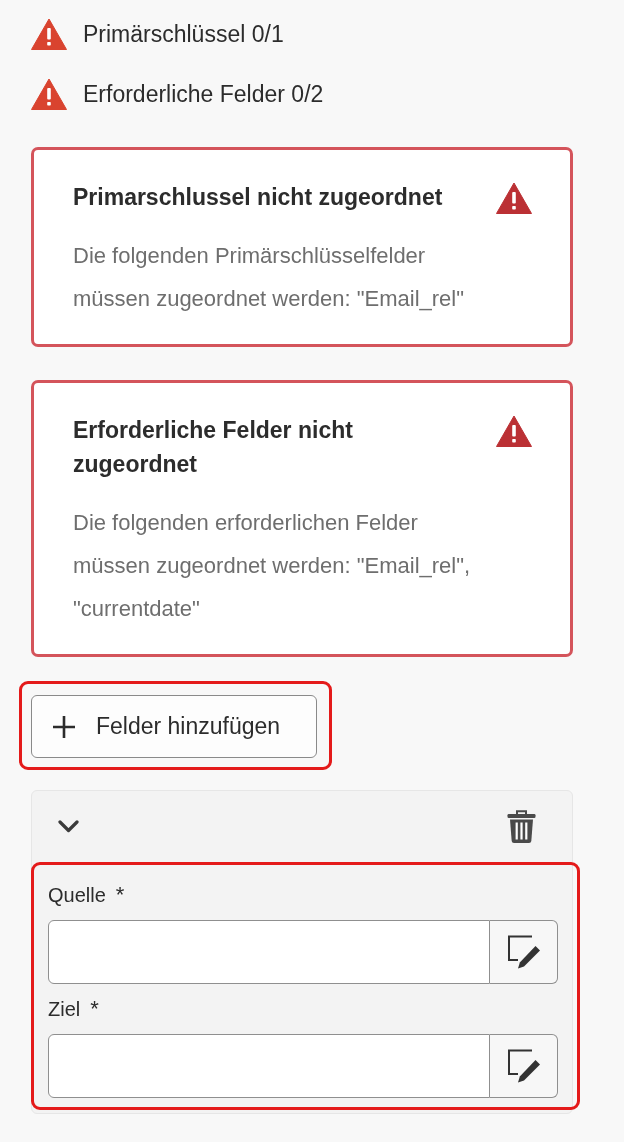 The width and height of the screenshot is (624, 1142). Describe the element at coordinates (521, 826) in the screenshot. I see `trash-icon` at that location.